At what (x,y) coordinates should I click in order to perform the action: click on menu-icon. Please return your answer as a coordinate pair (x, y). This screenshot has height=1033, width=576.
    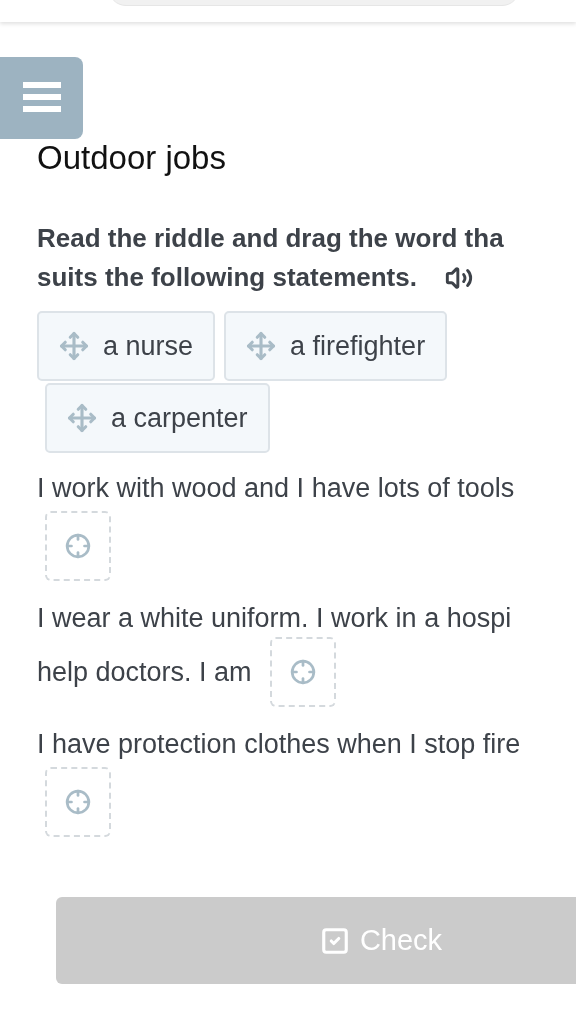
    Looking at the image, I should click on (41, 98).